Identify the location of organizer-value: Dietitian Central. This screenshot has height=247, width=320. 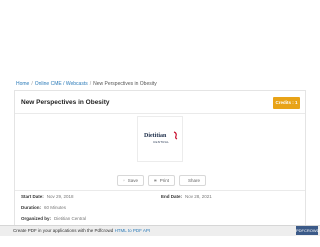
(70, 218).